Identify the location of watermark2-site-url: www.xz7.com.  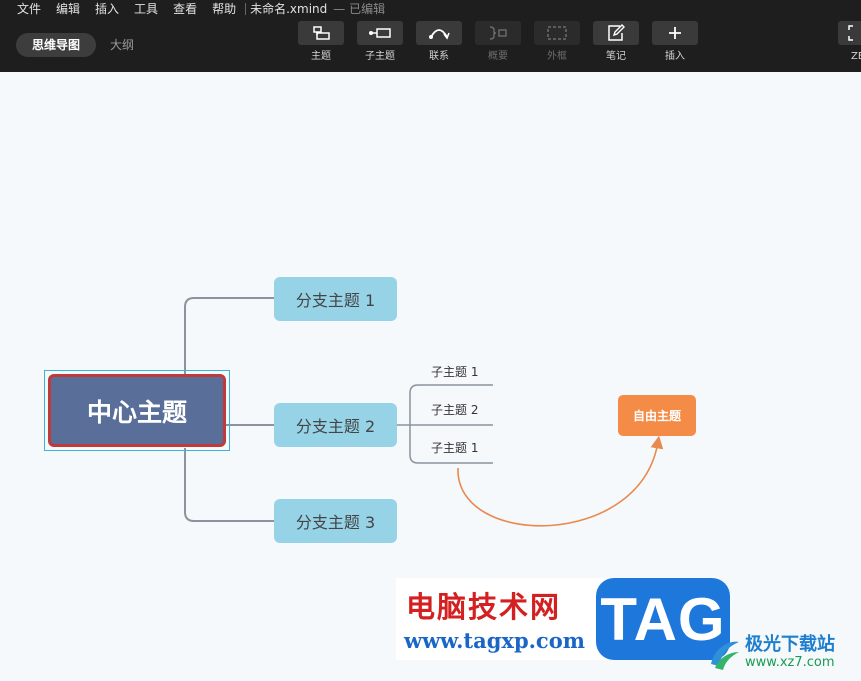
(790, 662).